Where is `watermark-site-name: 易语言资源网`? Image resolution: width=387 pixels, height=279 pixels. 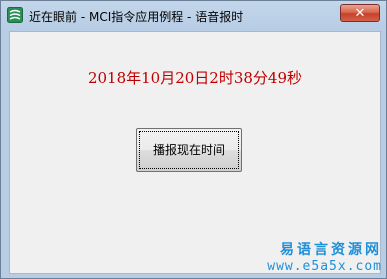
watermark-site-name: 易语言资源网 is located at coordinates (331, 250).